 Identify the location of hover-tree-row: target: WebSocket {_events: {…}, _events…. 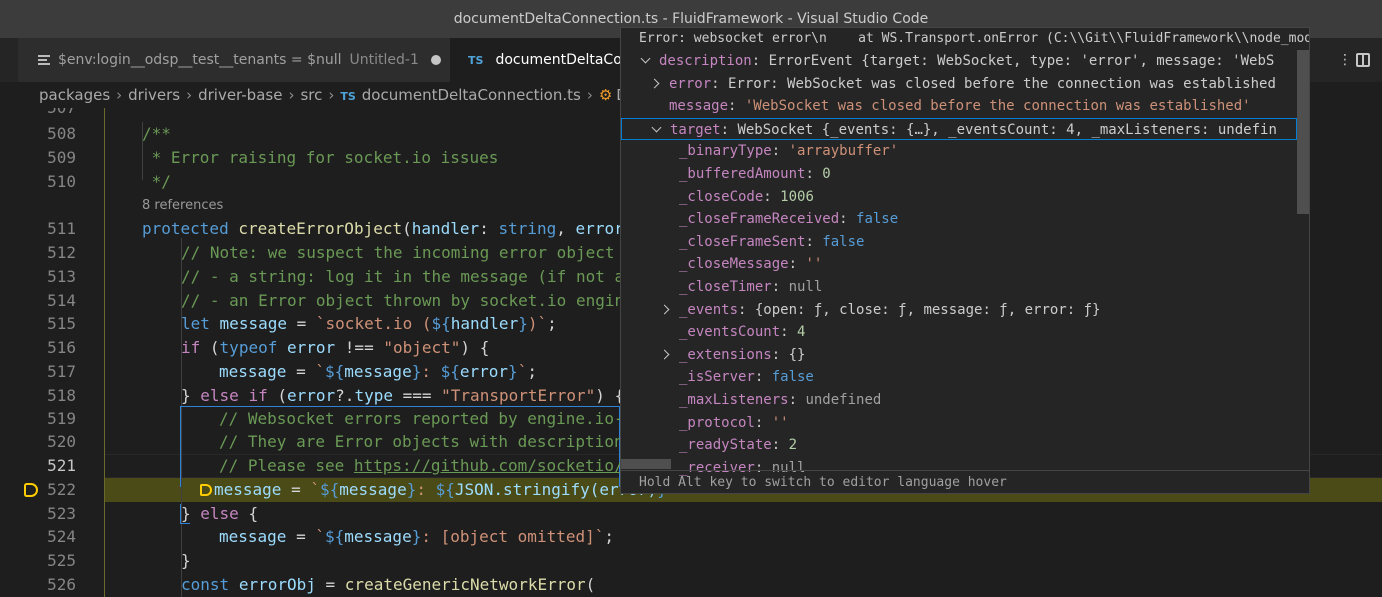
(959, 129).